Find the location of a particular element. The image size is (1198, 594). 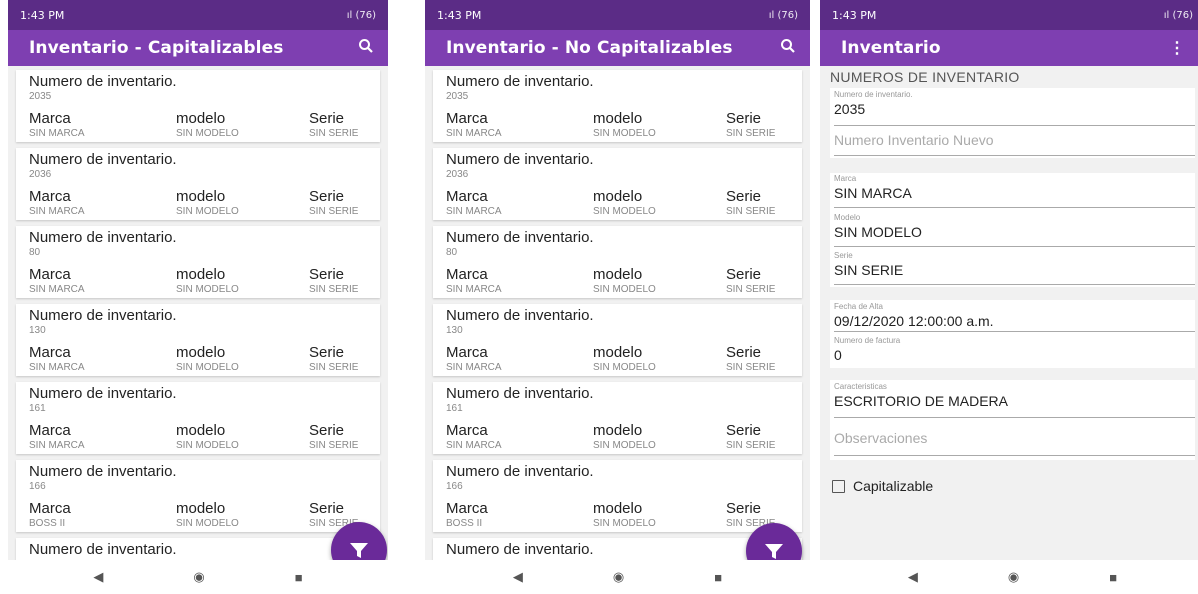

modelo-field: Modelo SIN MODELO is located at coordinates (1014, 230).